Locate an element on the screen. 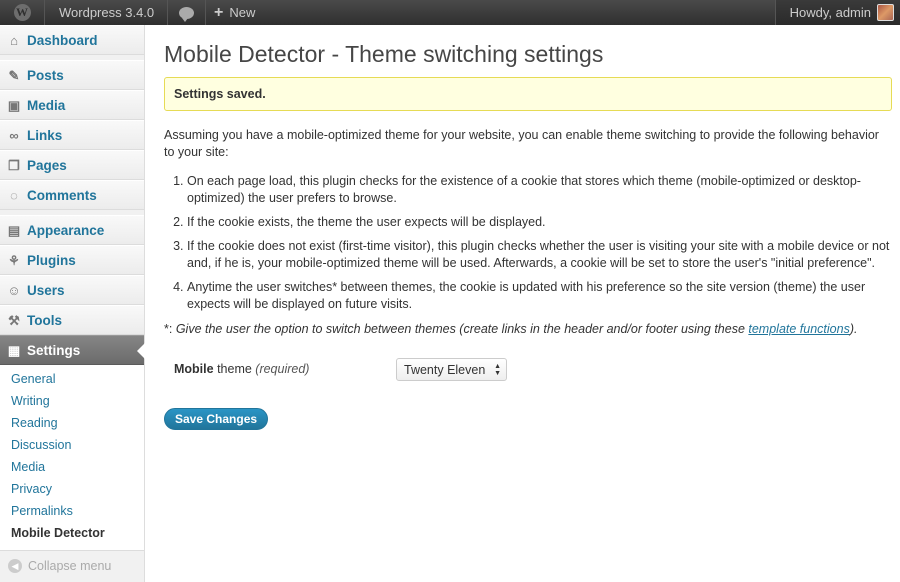 This screenshot has height=582, width=900. wordpress-logo-icon: W is located at coordinates (22, 12).